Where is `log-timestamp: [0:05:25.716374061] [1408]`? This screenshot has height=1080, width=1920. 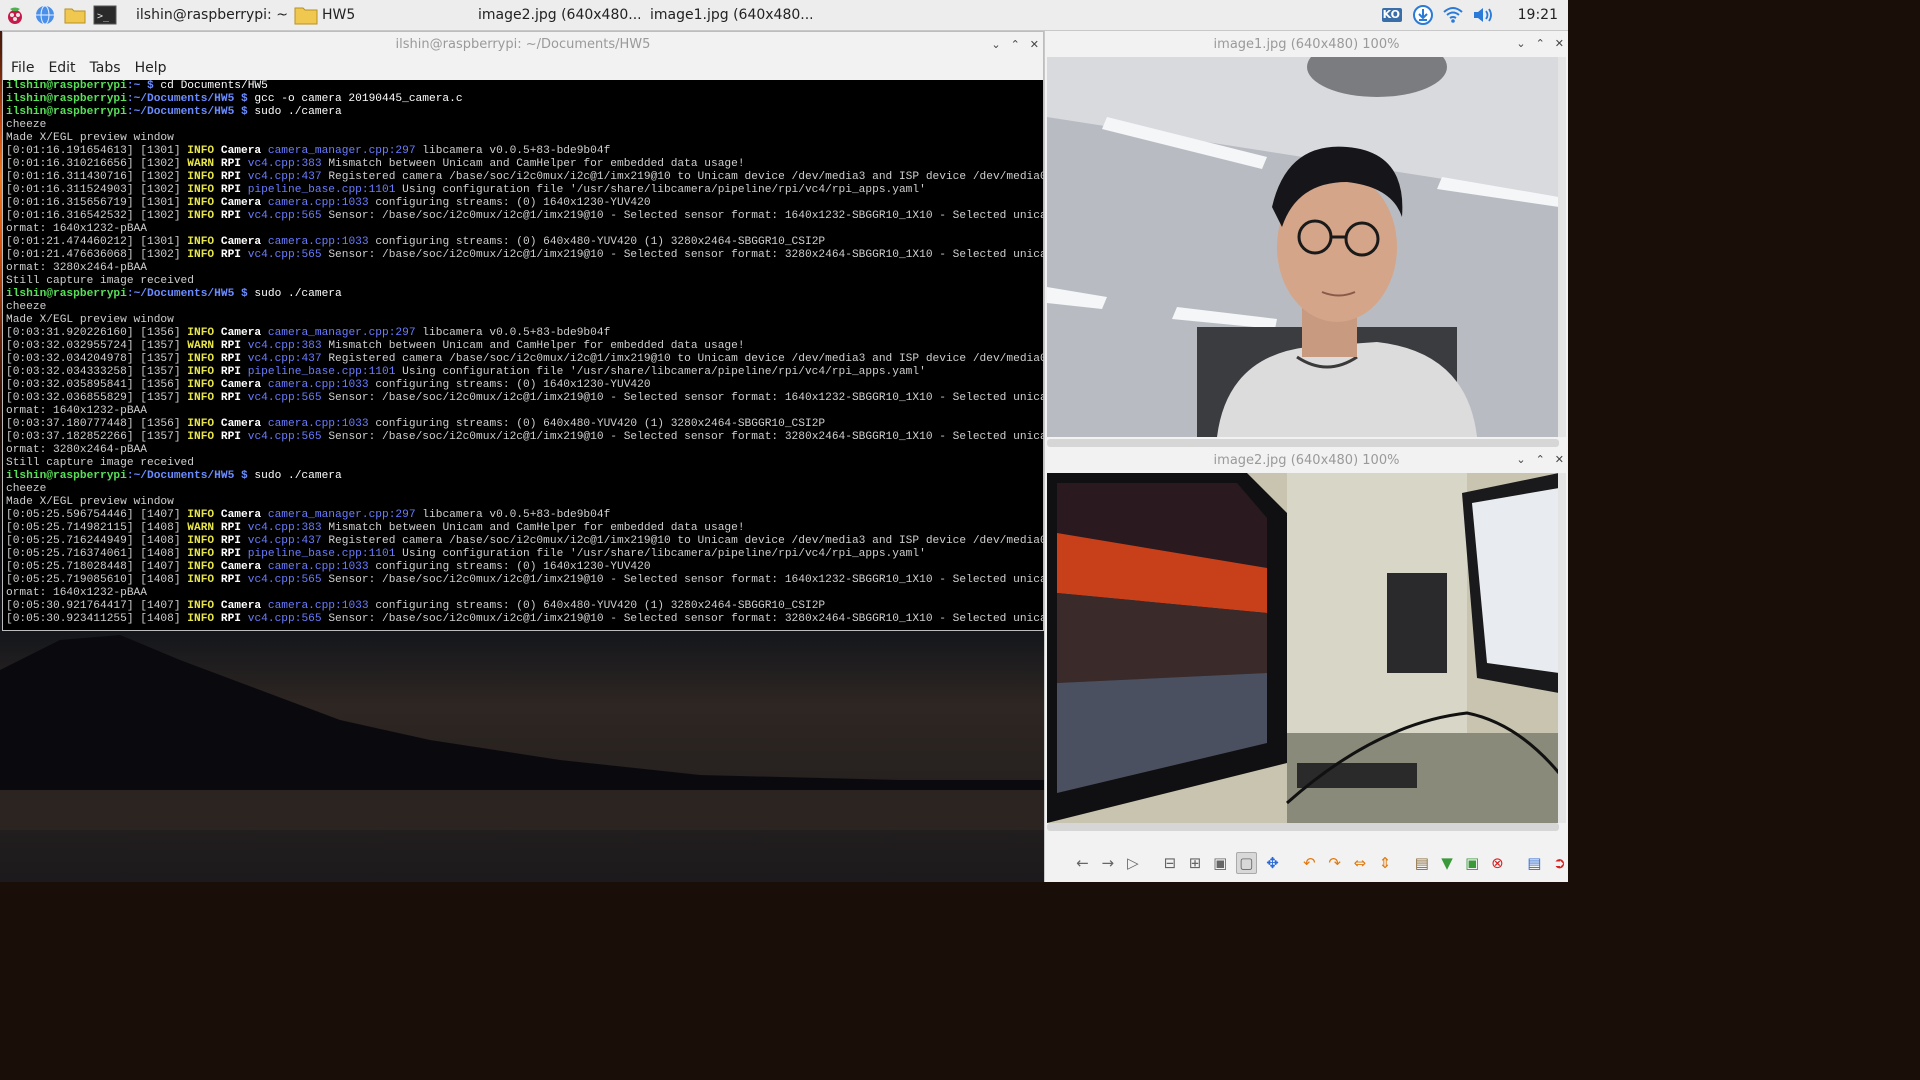
log-timestamp: [0:05:25.716374061] [1408] is located at coordinates (93, 554).